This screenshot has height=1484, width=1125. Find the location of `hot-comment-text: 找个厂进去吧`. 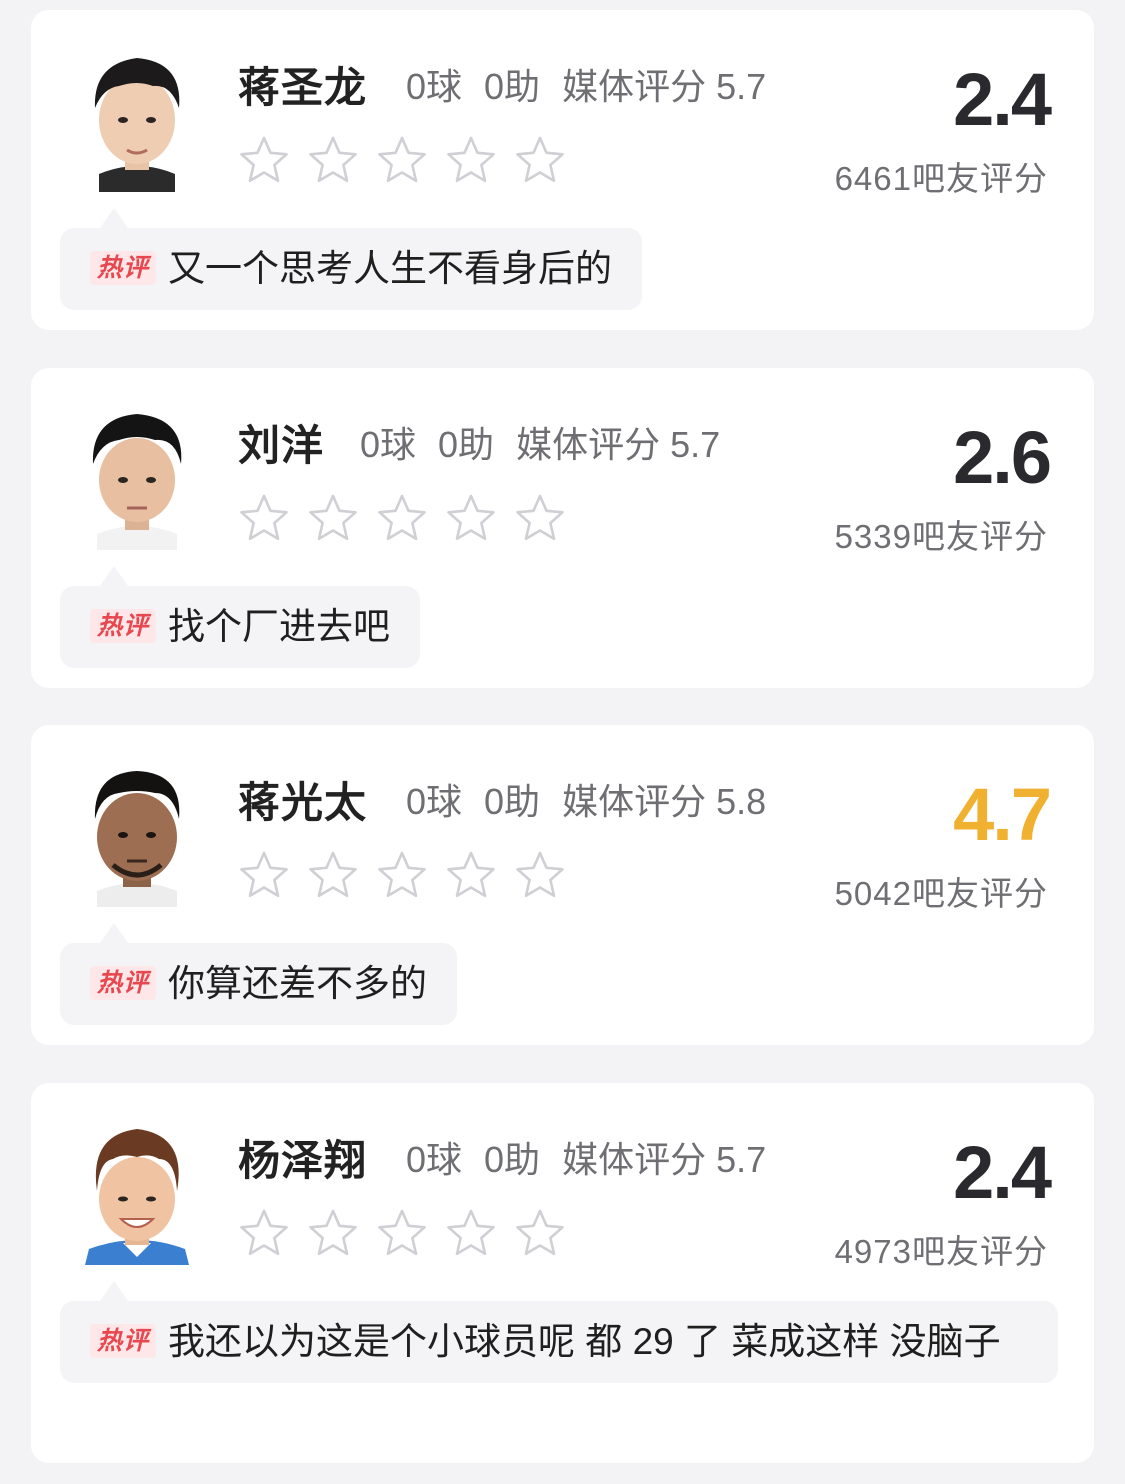

hot-comment-text: 找个厂进去吧 is located at coordinates (279, 626).